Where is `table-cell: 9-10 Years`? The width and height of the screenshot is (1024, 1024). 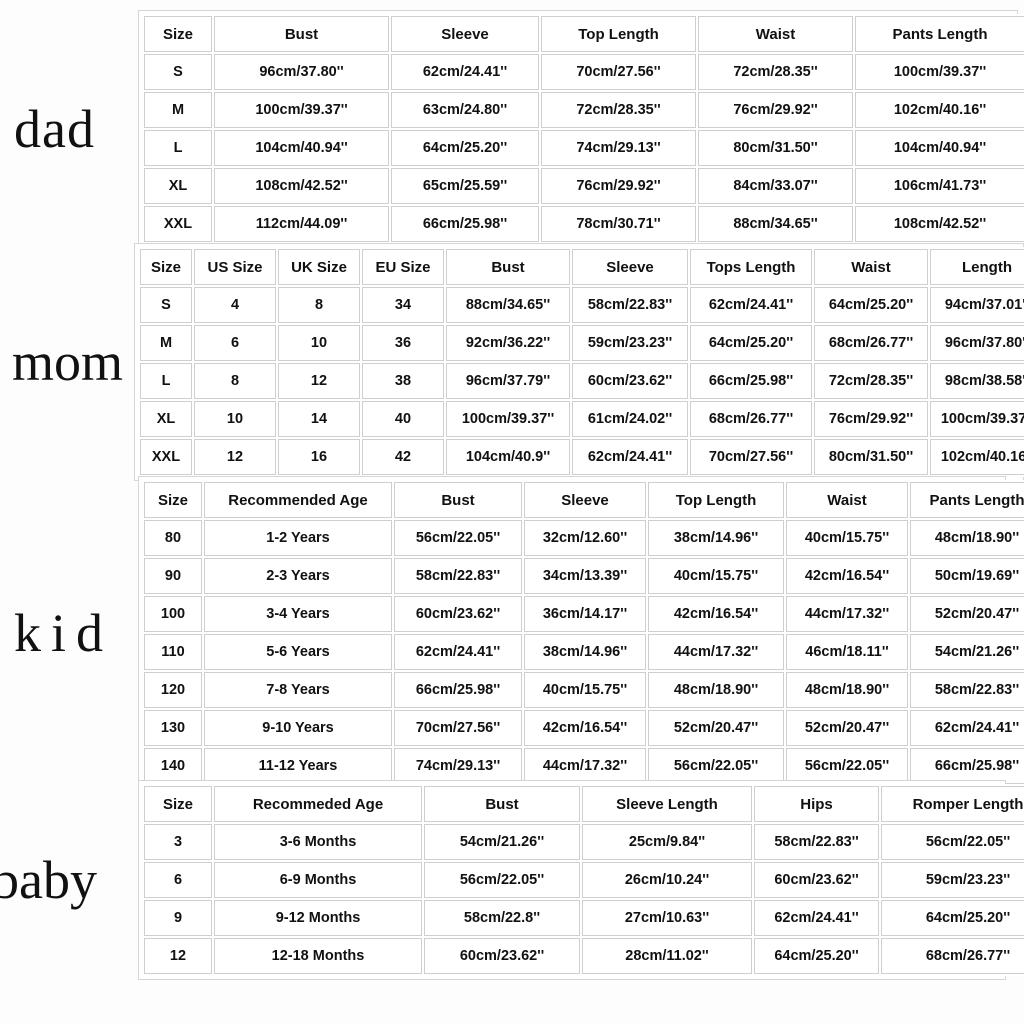 table-cell: 9-10 Years is located at coordinates (298, 728).